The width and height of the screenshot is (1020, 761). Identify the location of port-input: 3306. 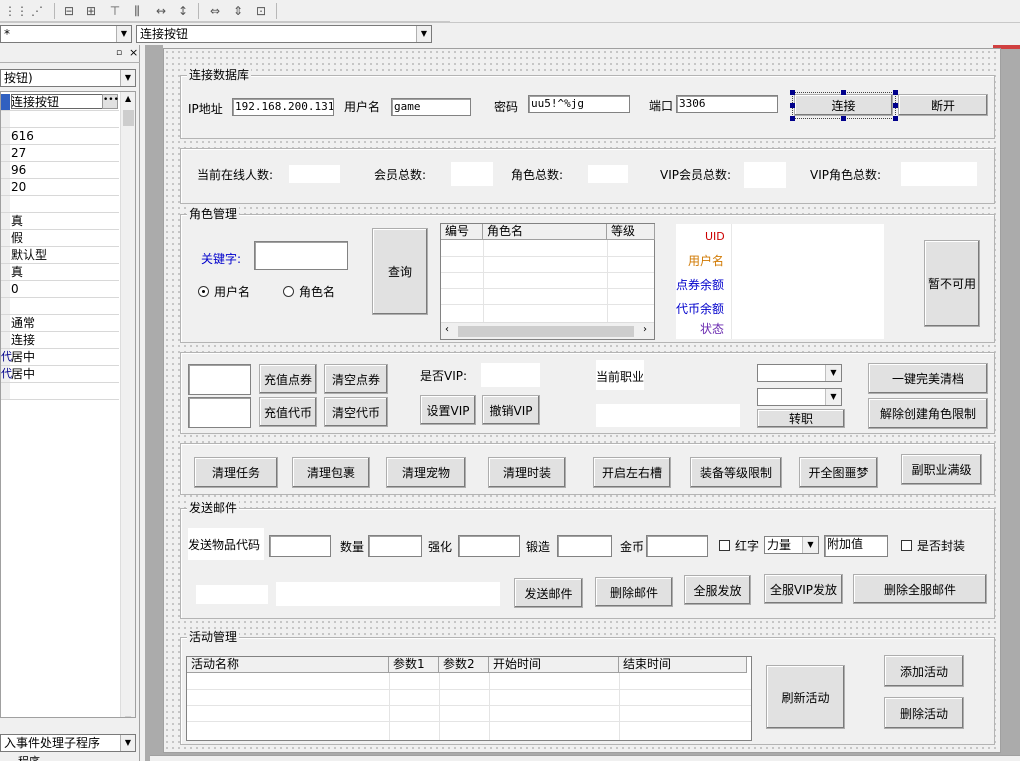
(727, 104).